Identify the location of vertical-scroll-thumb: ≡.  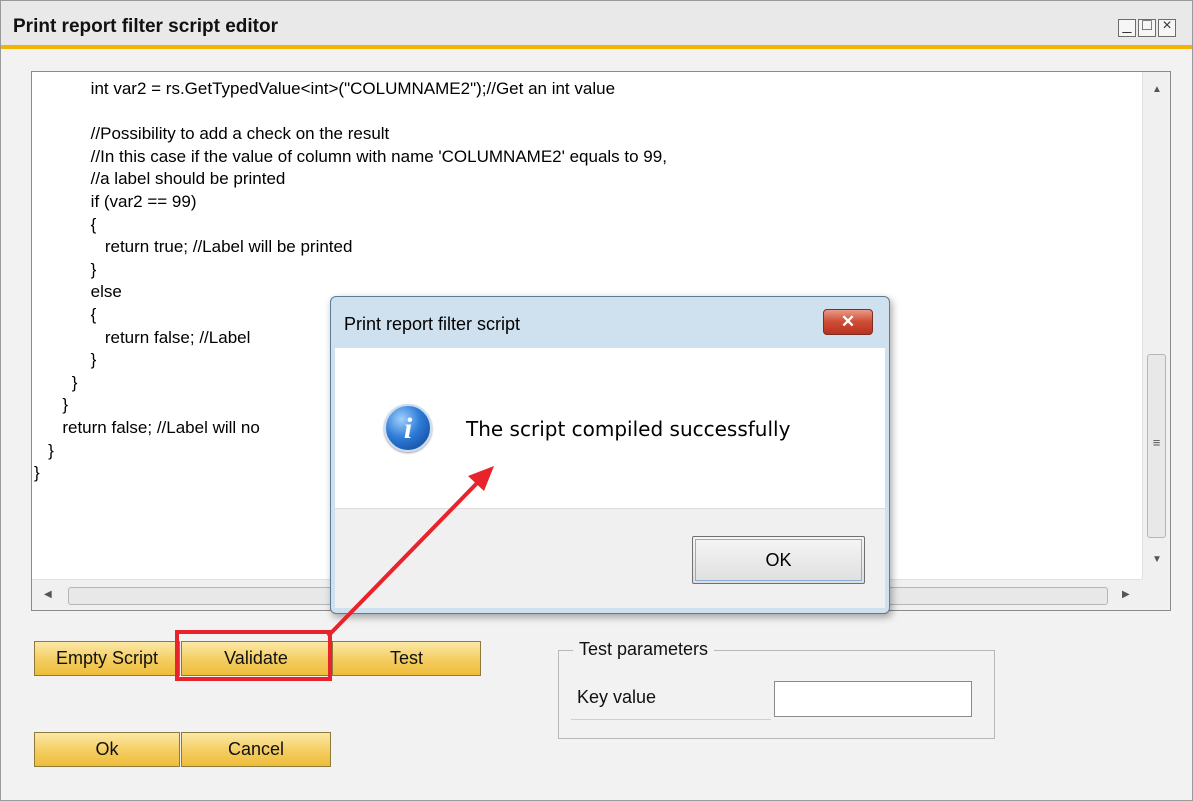
(1156, 446).